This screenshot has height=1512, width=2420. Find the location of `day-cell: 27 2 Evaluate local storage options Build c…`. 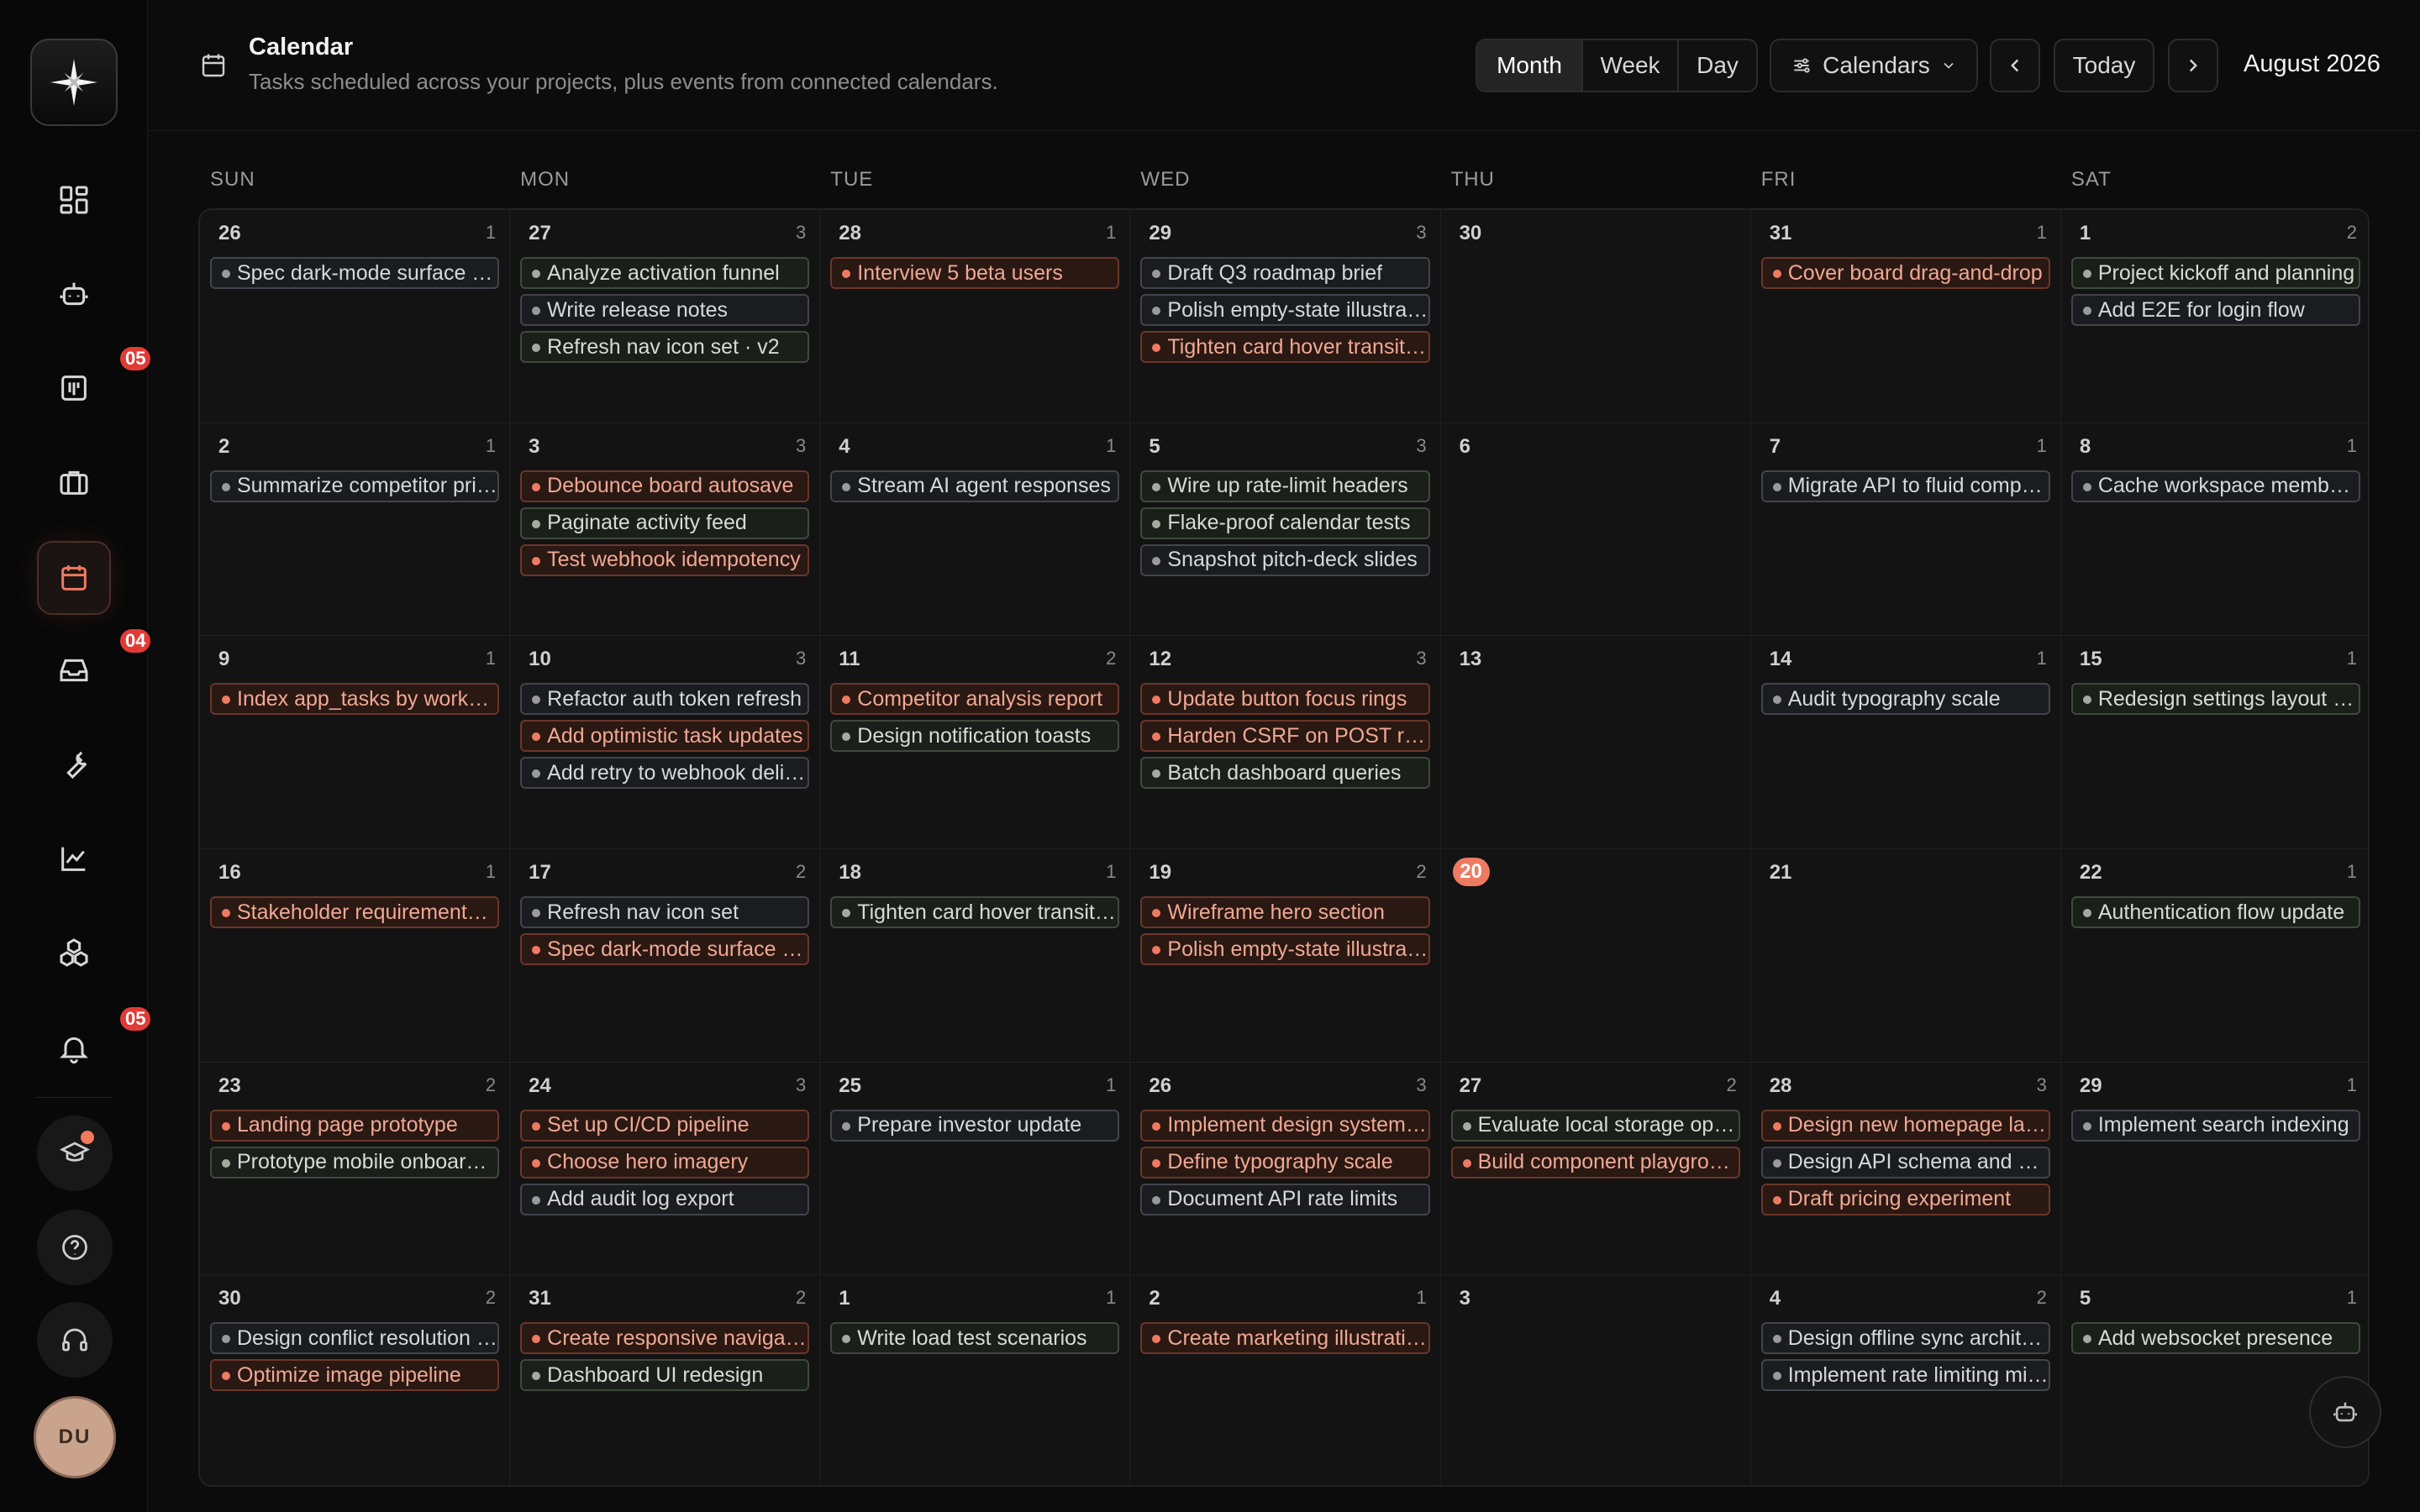

day-cell: 27 2 Evaluate local storage options Build c… is located at coordinates (1595, 1169).